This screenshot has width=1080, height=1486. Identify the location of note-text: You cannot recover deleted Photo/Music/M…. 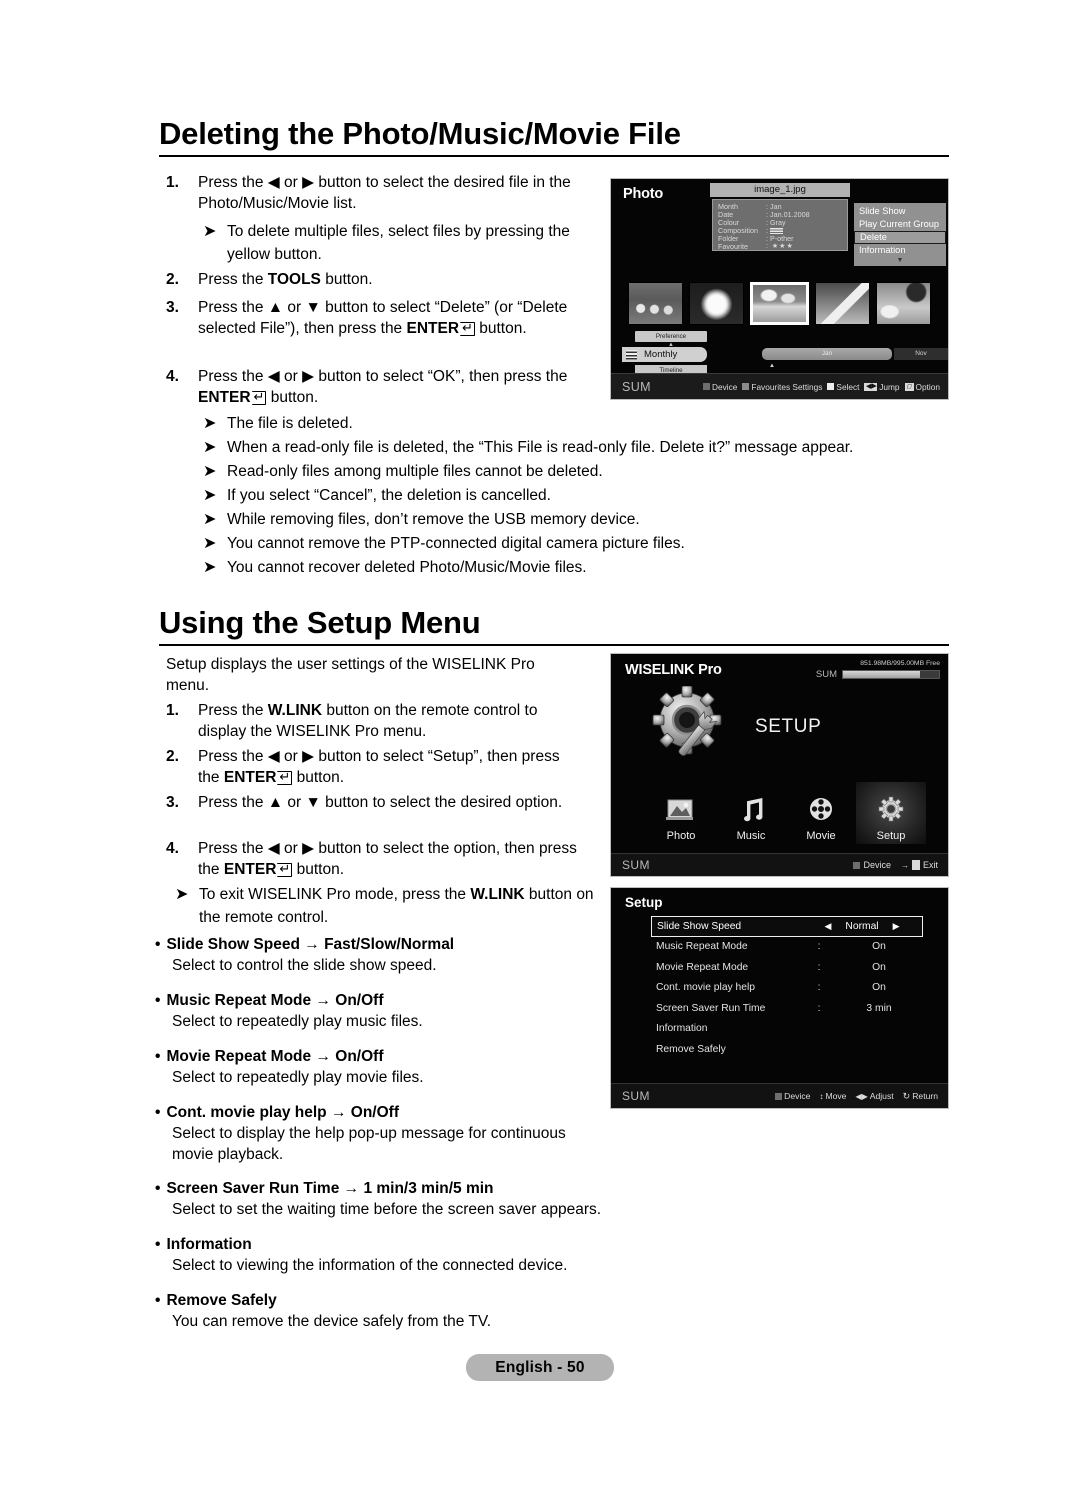
(407, 567).